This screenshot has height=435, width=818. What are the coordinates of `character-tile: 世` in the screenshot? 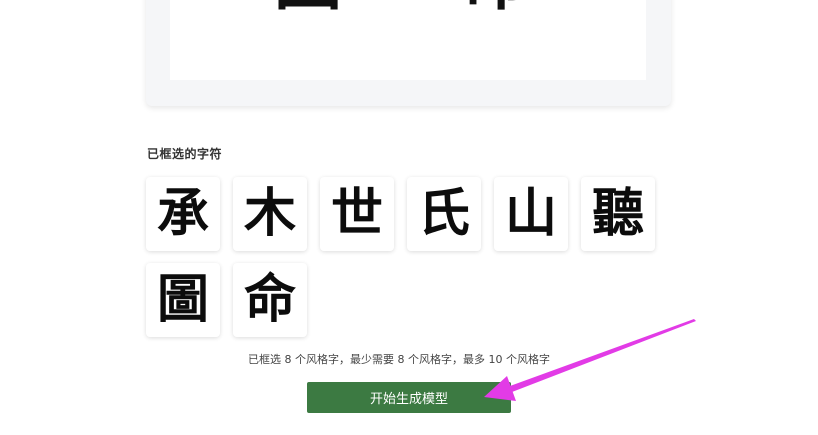 It's located at (357, 214).